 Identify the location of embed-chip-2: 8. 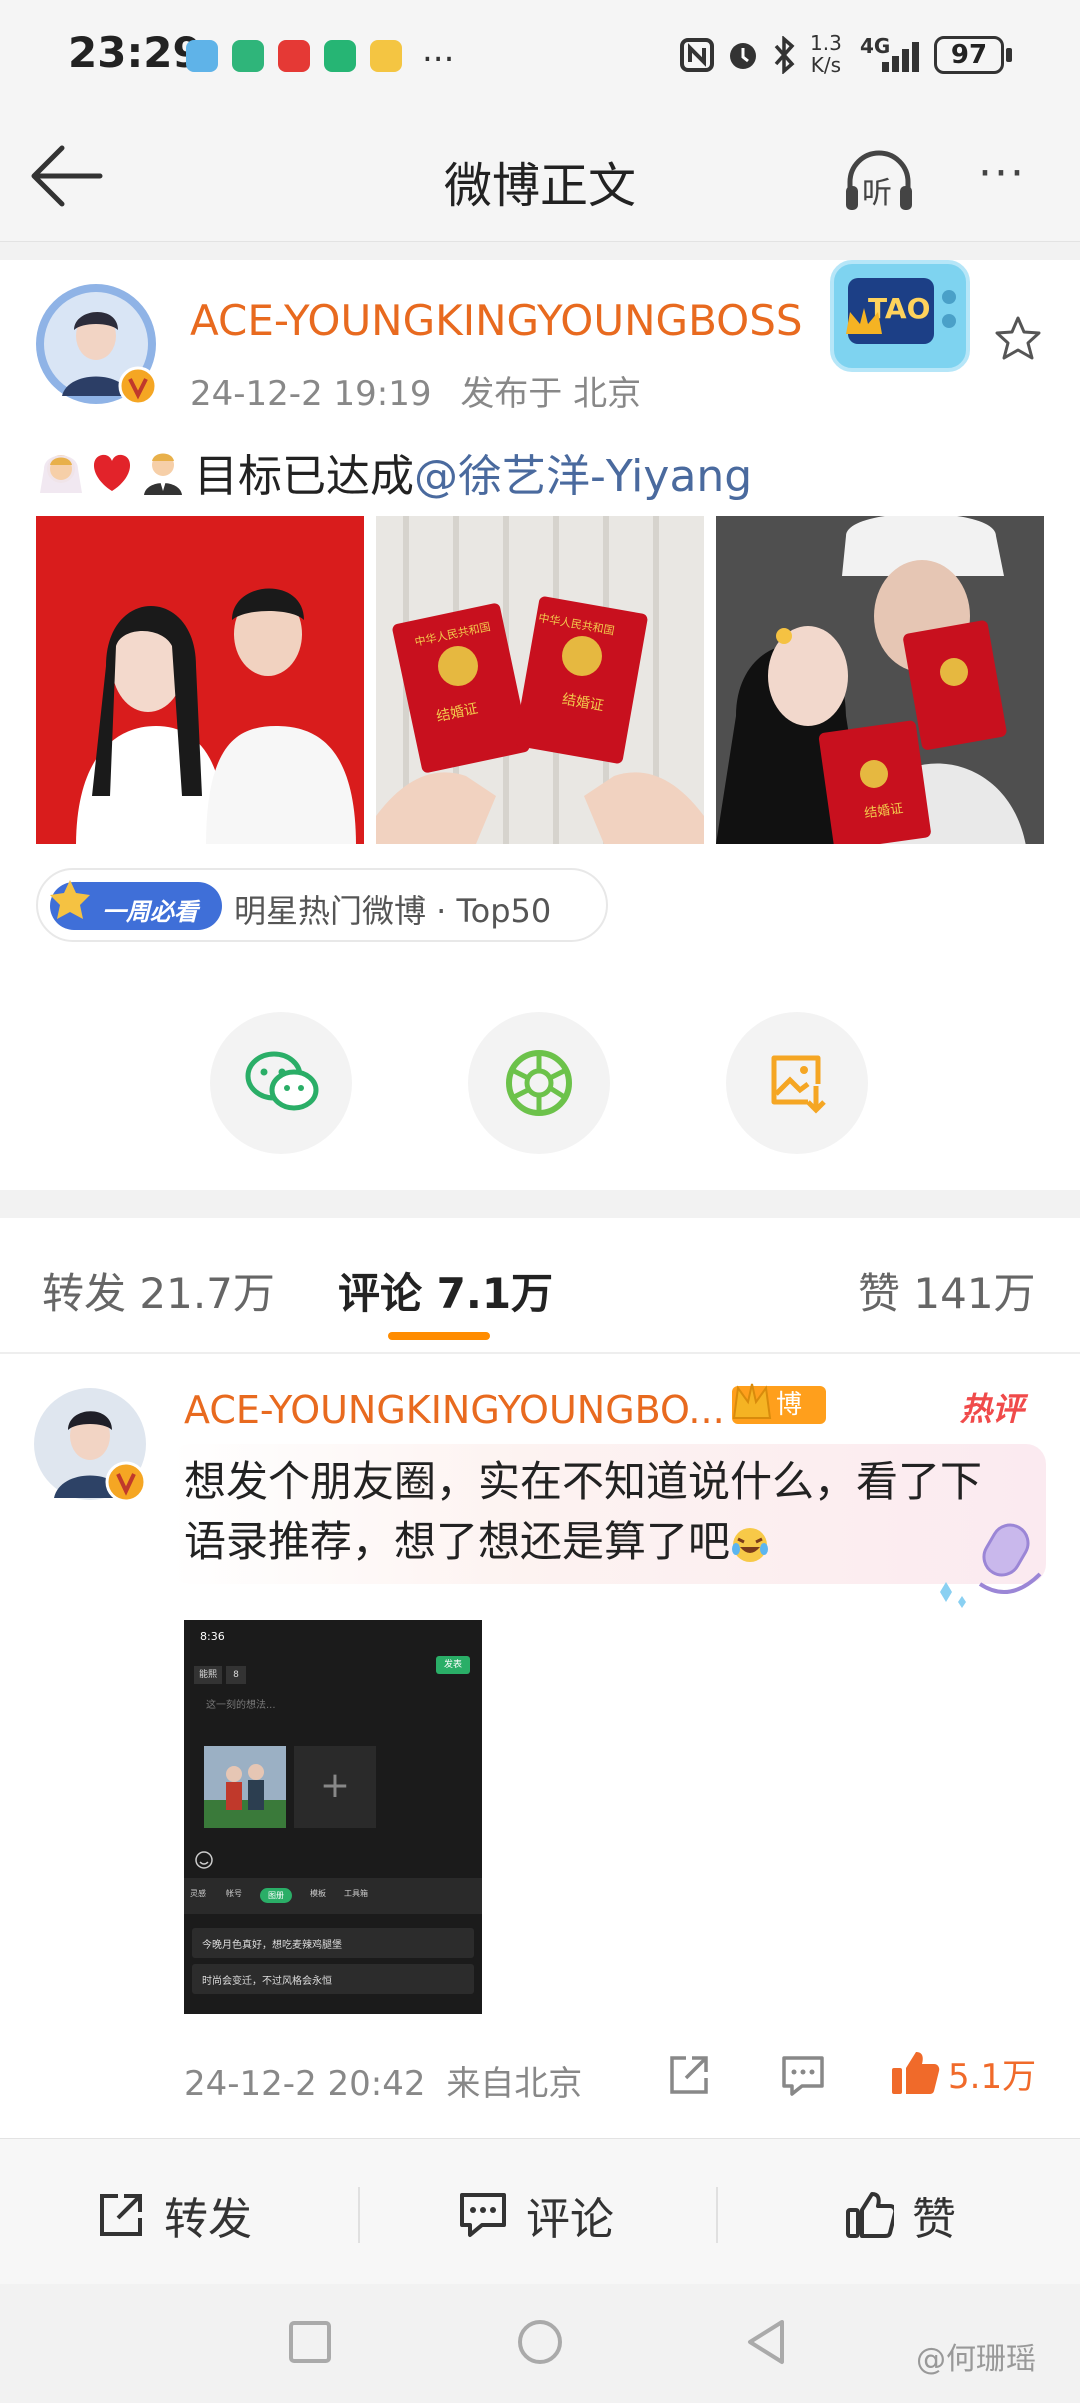
(236, 1675).